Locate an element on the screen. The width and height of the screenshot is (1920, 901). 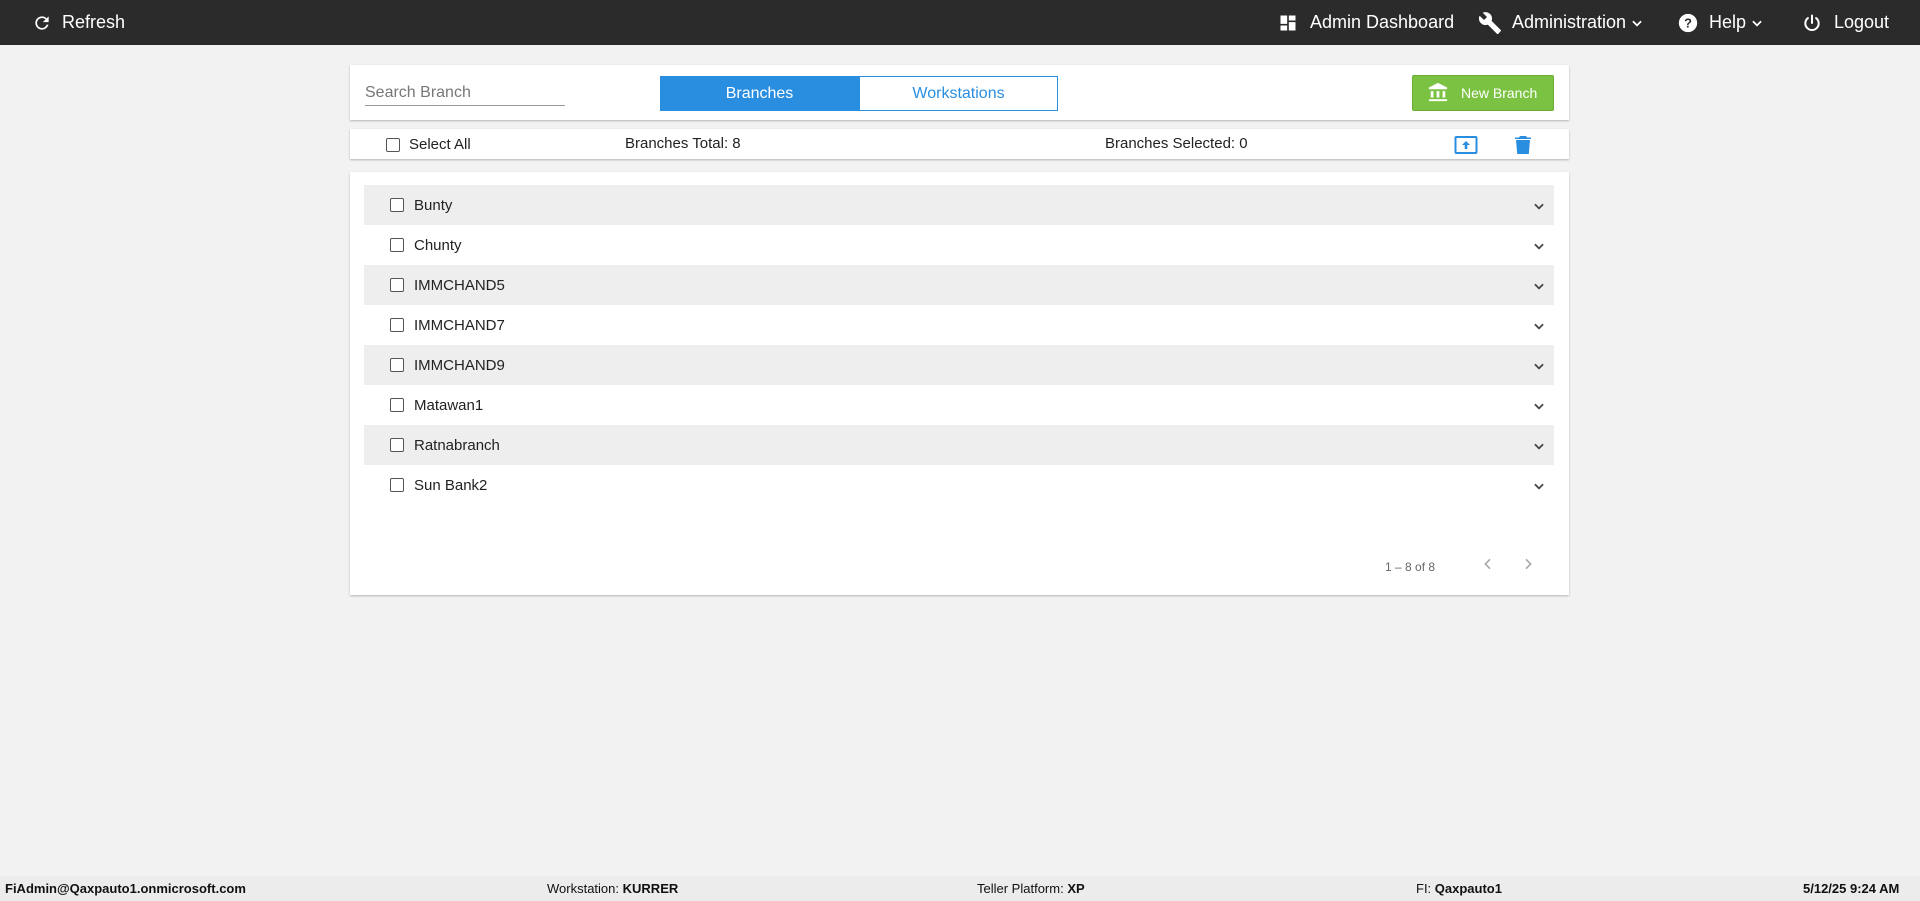
logout-label: Logout is located at coordinates (1862, 22).